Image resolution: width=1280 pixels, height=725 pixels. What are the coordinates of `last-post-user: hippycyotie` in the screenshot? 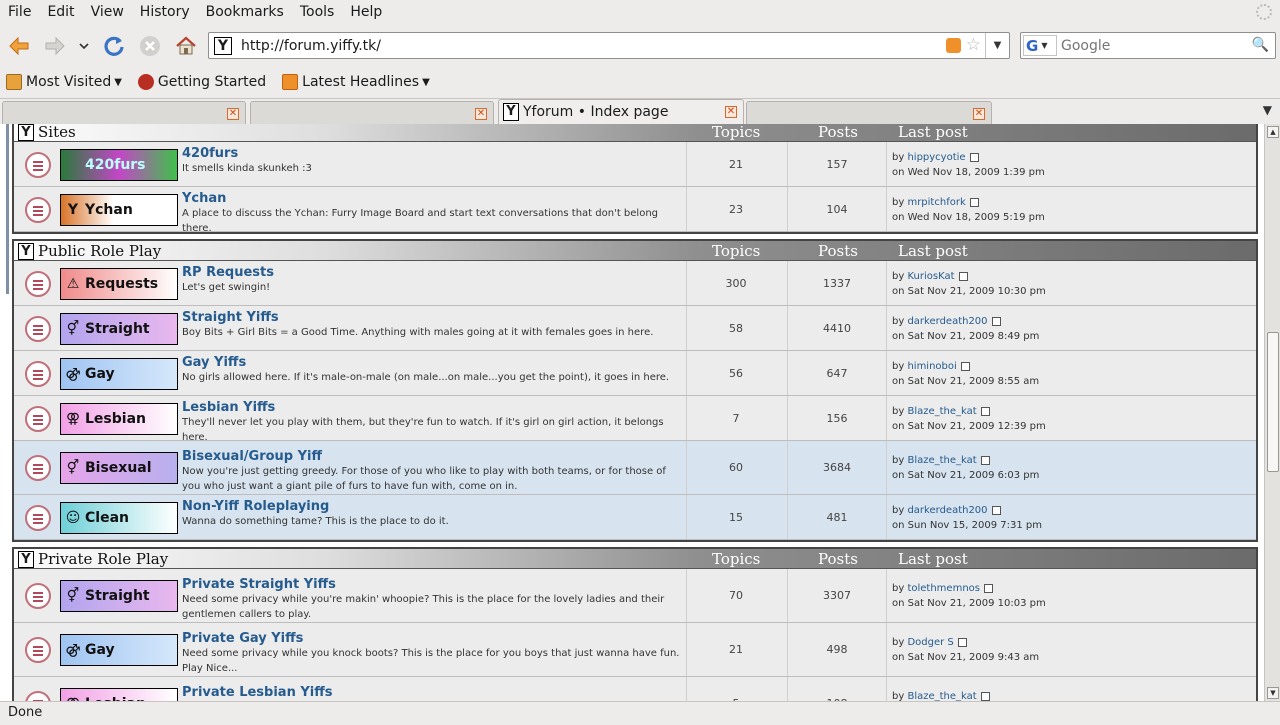 It's located at (936, 157).